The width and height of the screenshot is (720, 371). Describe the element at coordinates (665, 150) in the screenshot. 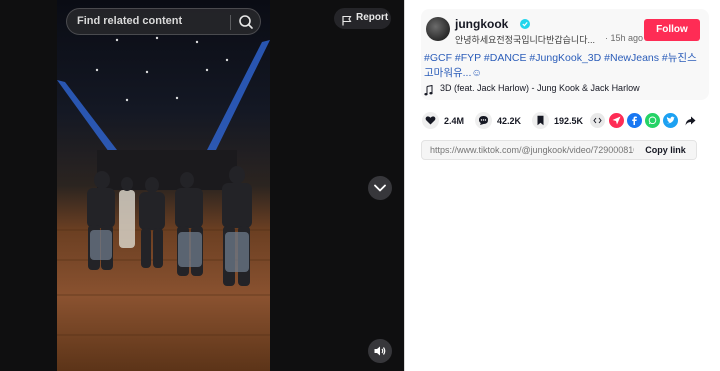

I see `copy-link-button: Copy link` at that location.